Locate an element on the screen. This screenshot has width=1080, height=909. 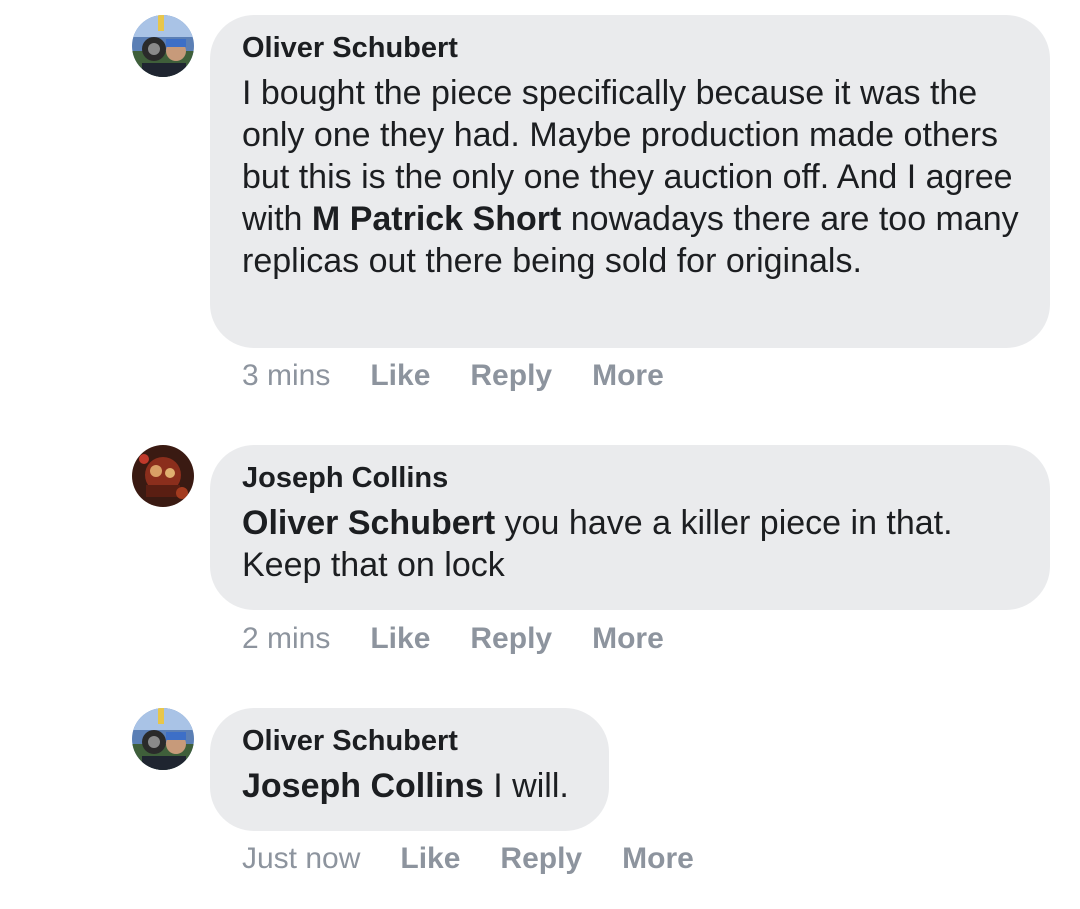
mention-link: Joseph Collins is located at coordinates (363, 786).